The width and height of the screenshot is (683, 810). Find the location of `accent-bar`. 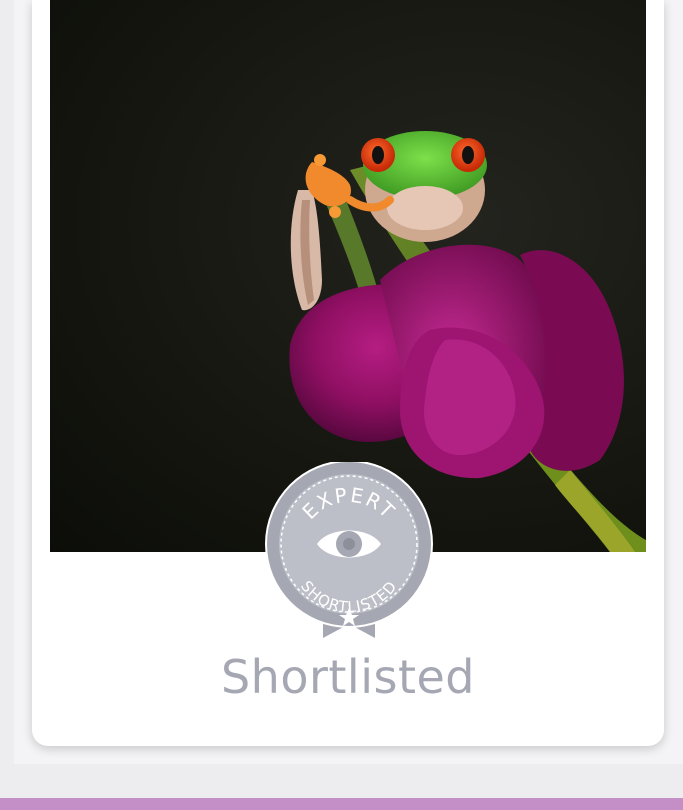

accent-bar is located at coordinates (341, 804).